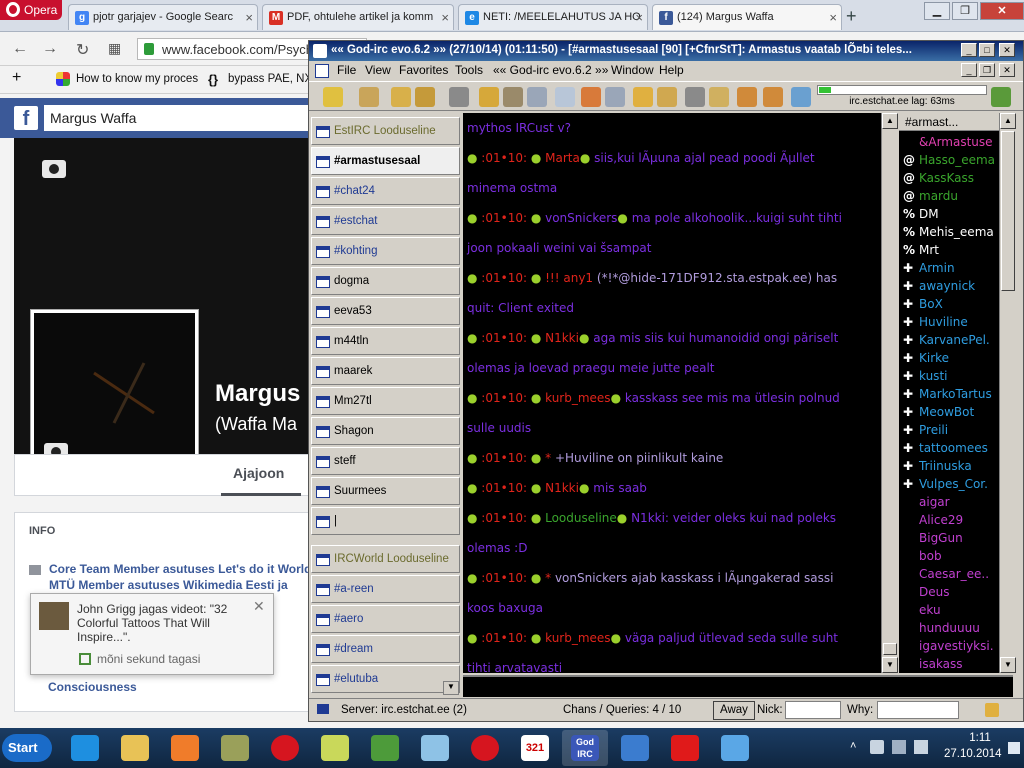 This screenshot has width=1024, height=768. I want to click on taskbar-file-explorer-button, so click(135, 748).